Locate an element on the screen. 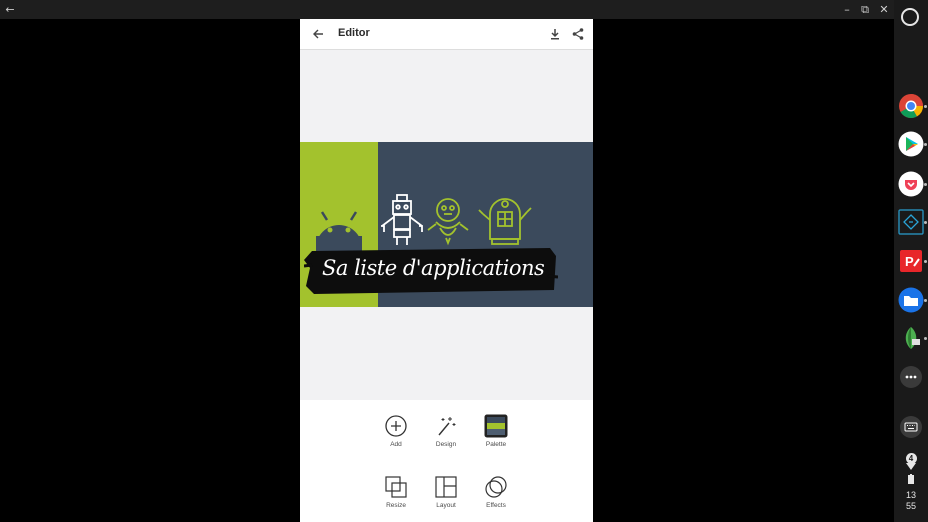 This screenshot has height=522, width=928. restore-icon: ⧉ is located at coordinates (865, 9).